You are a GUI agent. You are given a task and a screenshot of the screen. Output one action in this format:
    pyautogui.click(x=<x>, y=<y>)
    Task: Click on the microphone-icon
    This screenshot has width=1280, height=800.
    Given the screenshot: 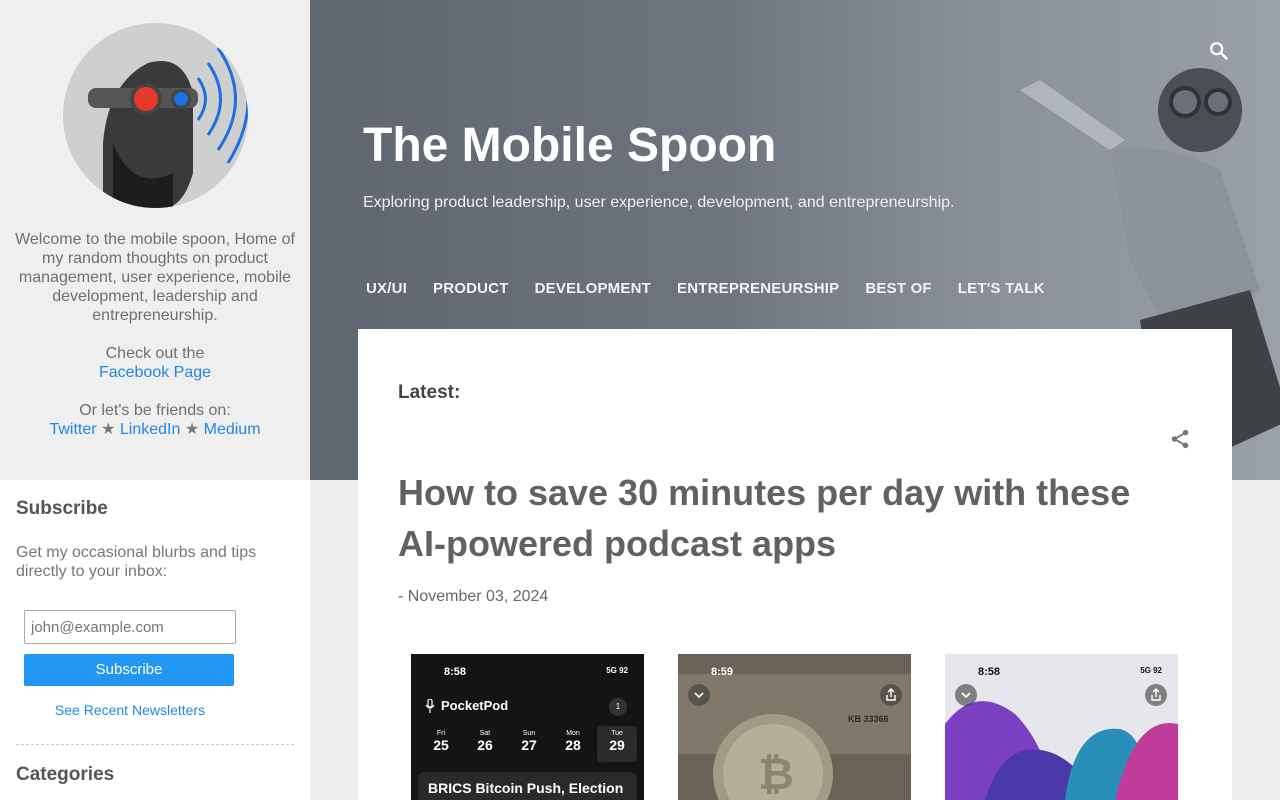 What is the action you would take?
    pyautogui.click(x=430, y=706)
    